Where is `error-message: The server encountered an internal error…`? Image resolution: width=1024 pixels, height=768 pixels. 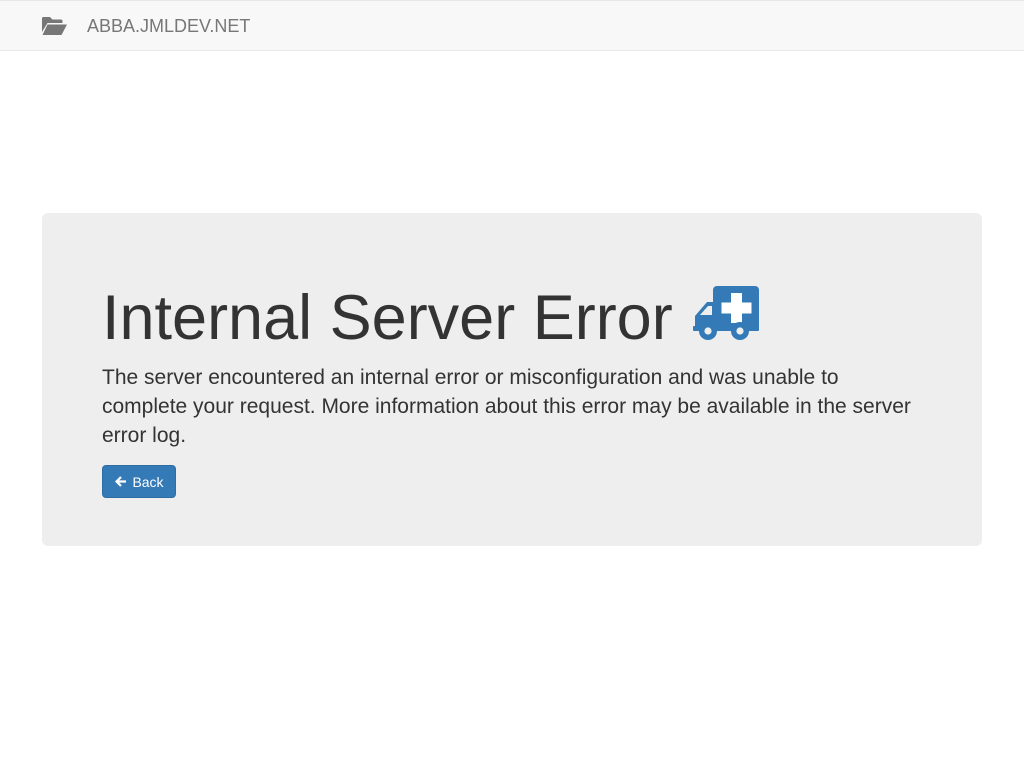 error-message: The server encountered an internal error… is located at coordinates (506, 406).